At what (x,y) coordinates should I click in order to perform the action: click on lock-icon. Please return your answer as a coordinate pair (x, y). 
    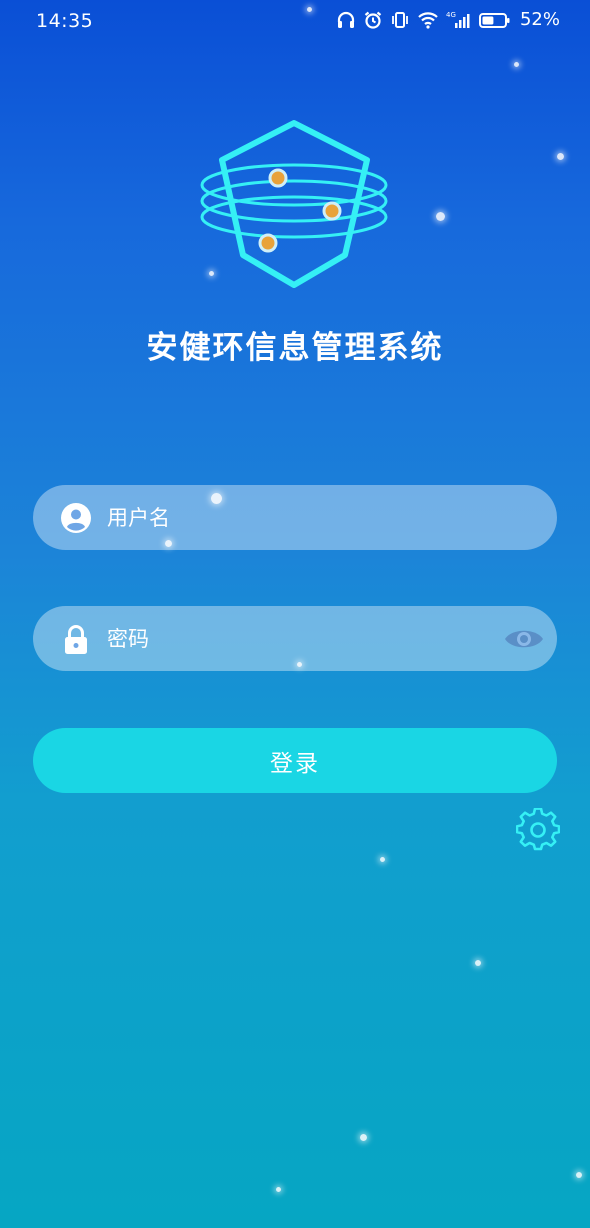
    Looking at the image, I should click on (76, 639).